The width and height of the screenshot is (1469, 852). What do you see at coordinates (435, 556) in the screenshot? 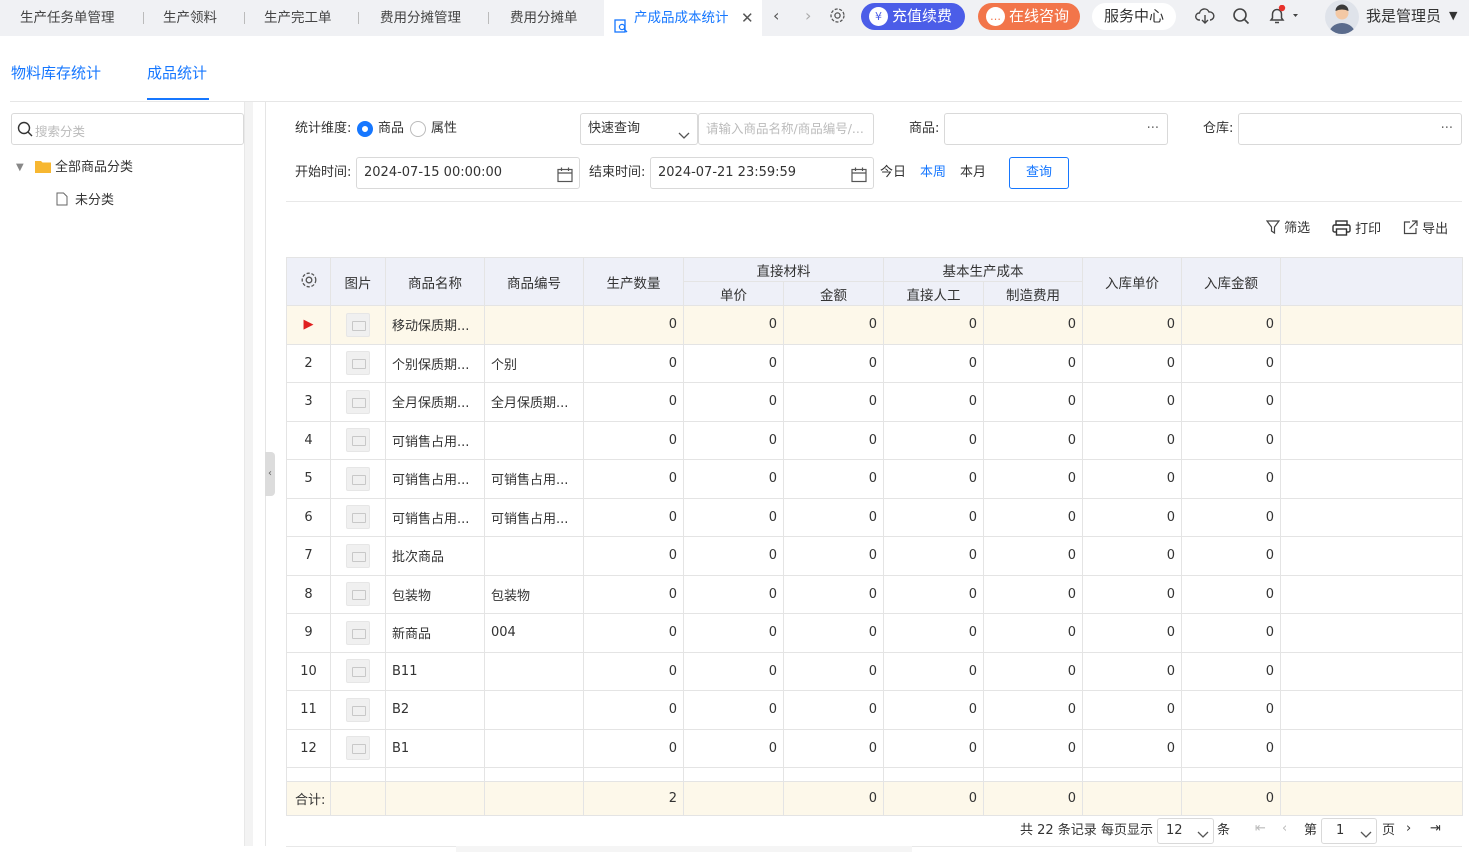
I see `cell-name: 批次商品` at bounding box center [435, 556].